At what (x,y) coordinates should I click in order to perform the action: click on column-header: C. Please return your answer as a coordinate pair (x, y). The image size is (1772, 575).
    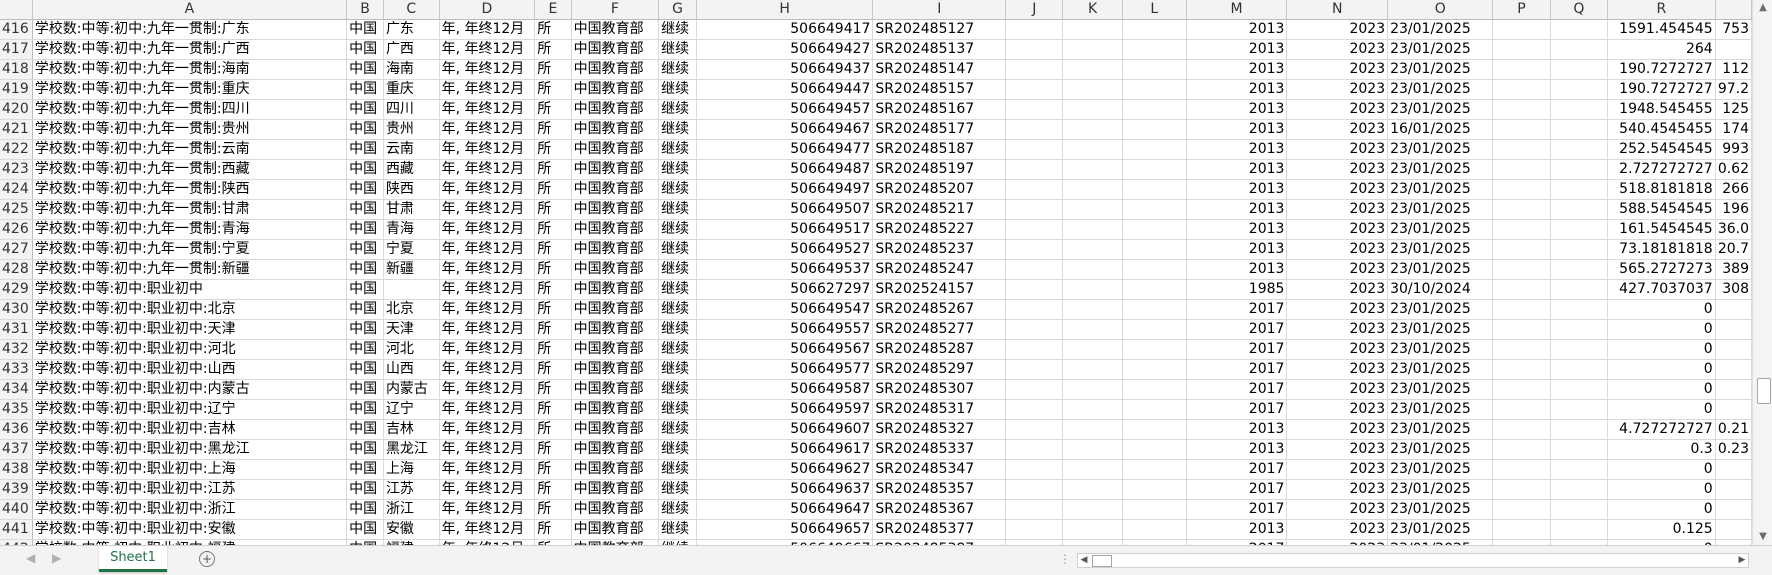
    Looking at the image, I should click on (411, 10).